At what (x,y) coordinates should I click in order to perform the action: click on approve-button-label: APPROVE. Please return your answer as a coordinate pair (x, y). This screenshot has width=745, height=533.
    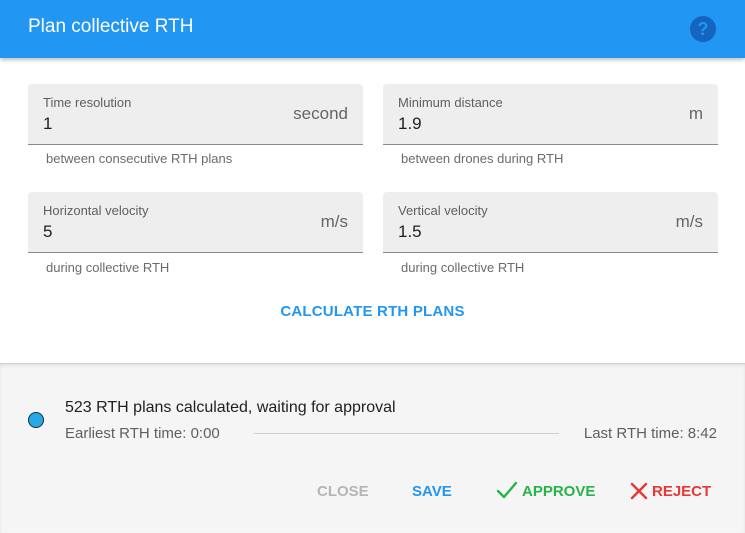
    Looking at the image, I should click on (559, 491).